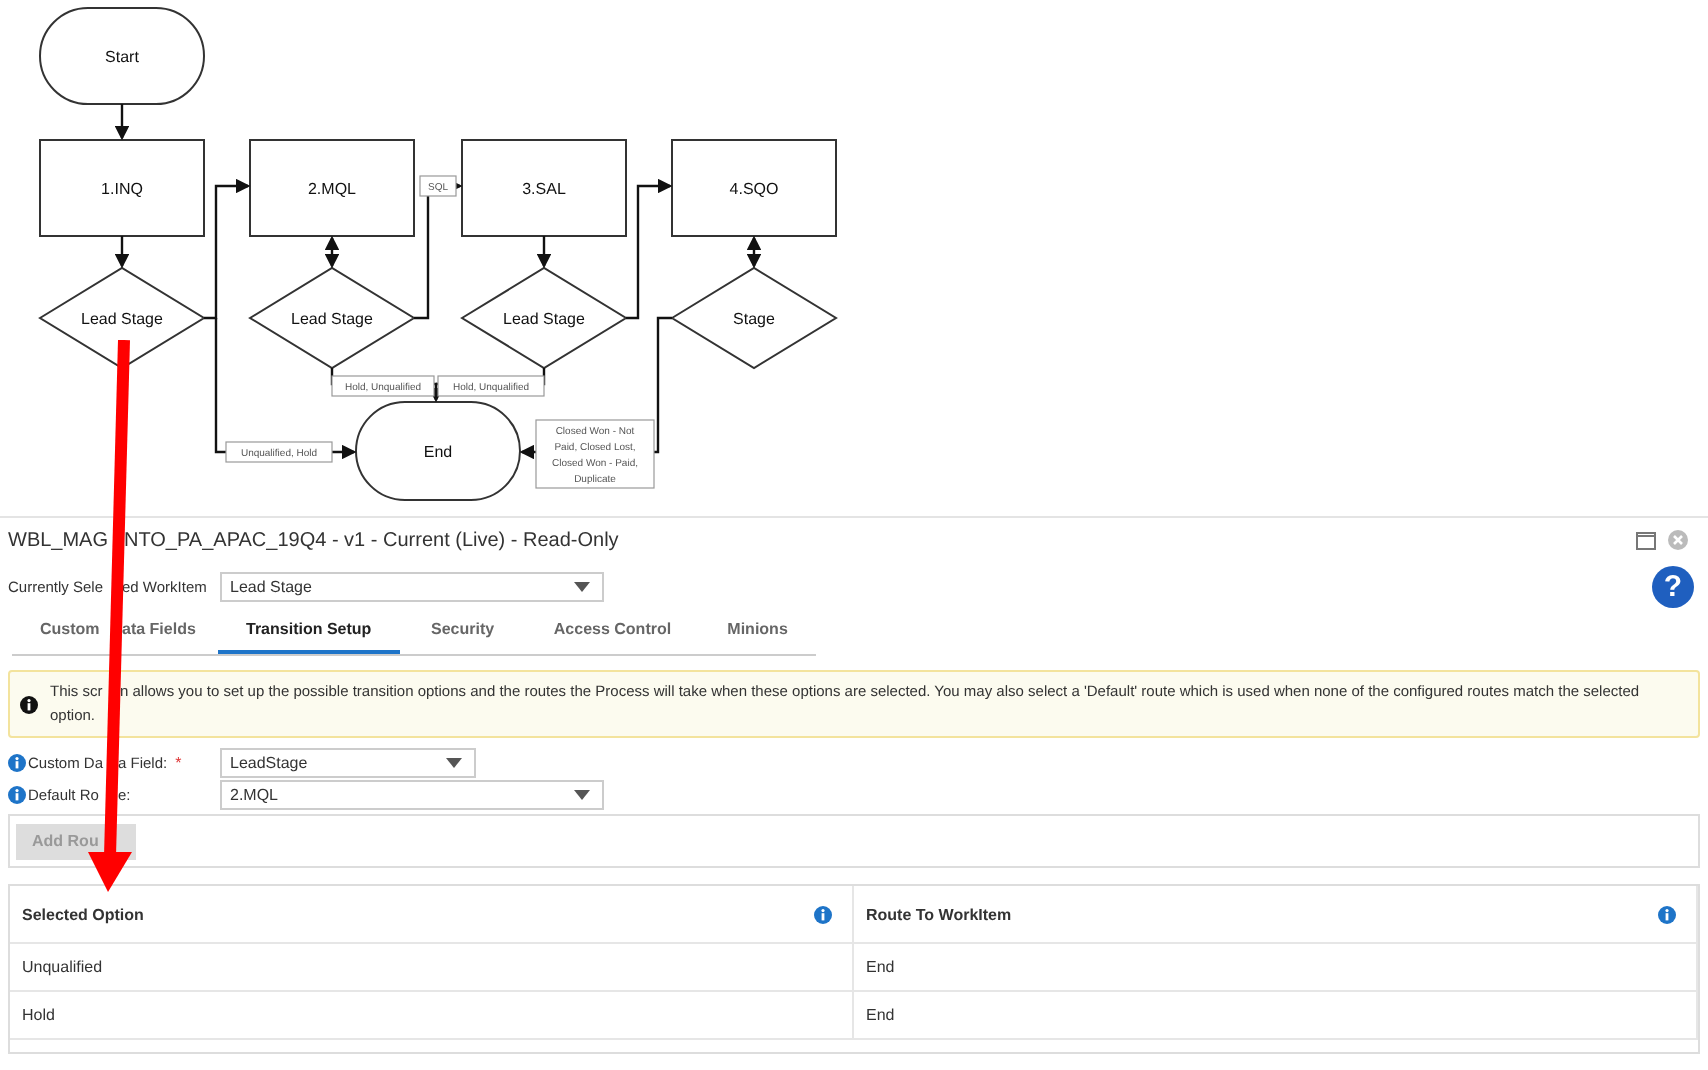  I want to click on window-title: WBL_MAG, so click(58, 540).